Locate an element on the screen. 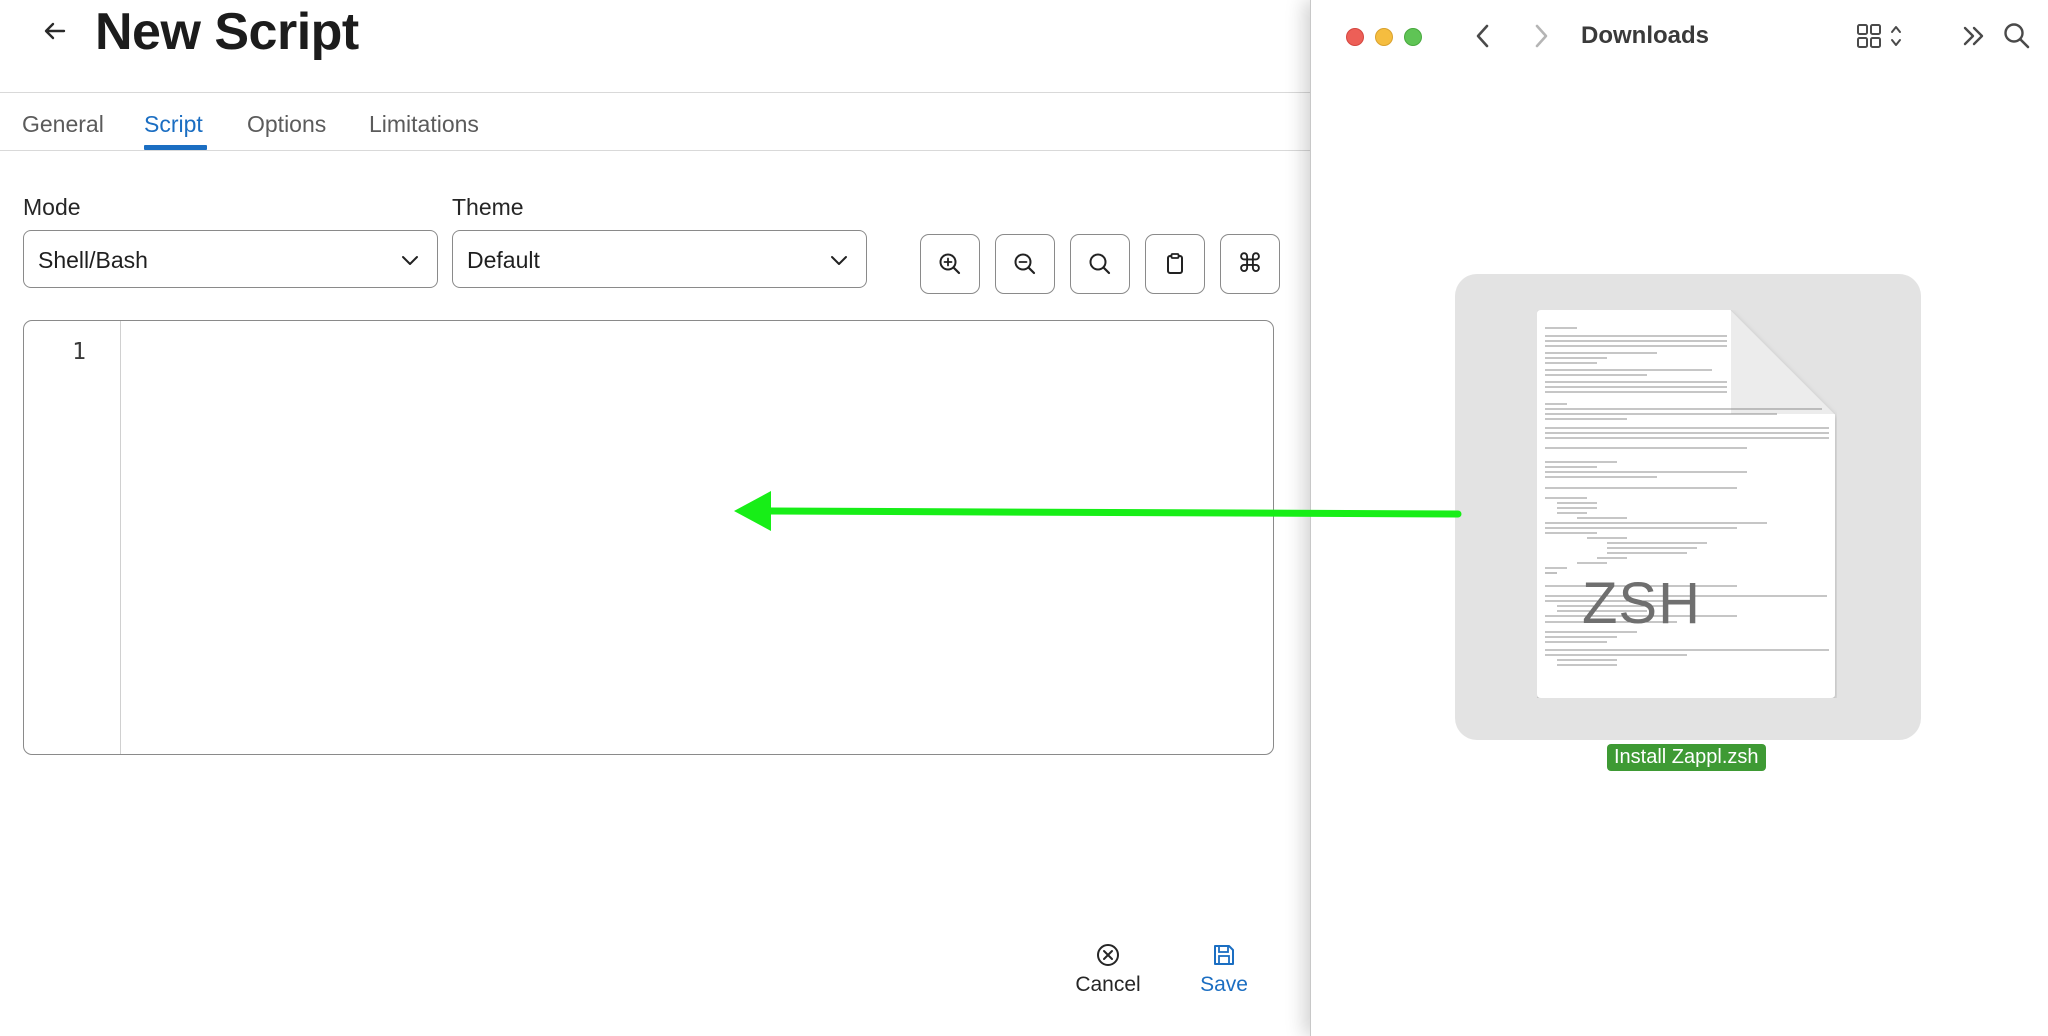  theme-label: Theme is located at coordinates (488, 207).